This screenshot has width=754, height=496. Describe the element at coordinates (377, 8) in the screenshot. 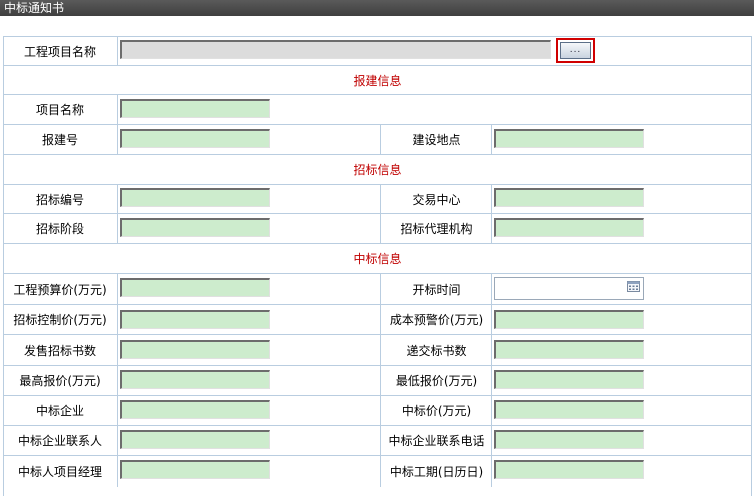

I see `window-titlebar: 中标通知书` at that location.